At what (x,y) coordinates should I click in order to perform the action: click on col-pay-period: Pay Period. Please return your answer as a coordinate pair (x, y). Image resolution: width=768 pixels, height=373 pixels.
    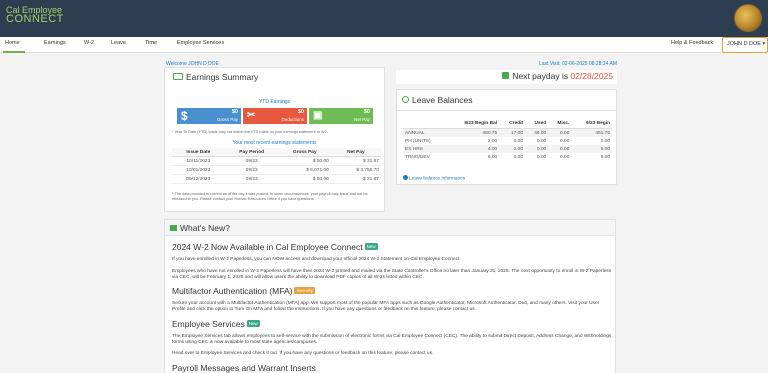
    Looking at the image, I should click on (251, 152).